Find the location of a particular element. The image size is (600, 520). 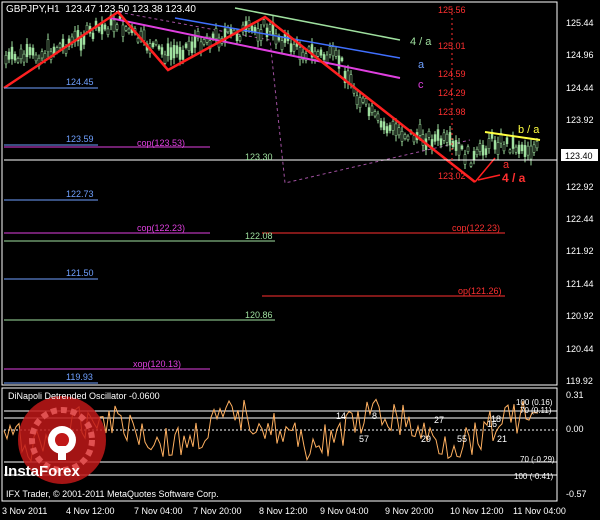

wave-label-4a-green: 4 / a is located at coordinates (421, 42).